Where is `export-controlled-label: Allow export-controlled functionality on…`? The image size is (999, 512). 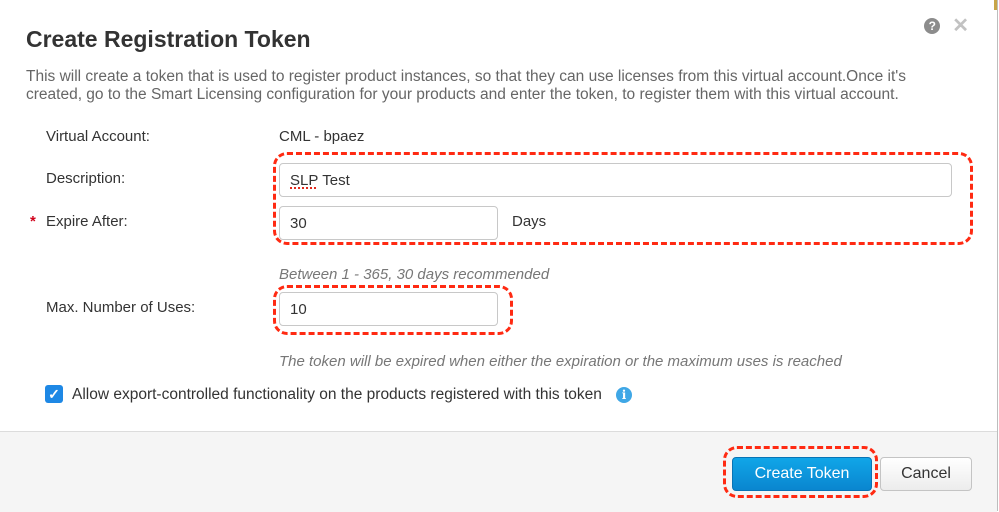 export-controlled-label: Allow export-controlled functionality on… is located at coordinates (337, 395).